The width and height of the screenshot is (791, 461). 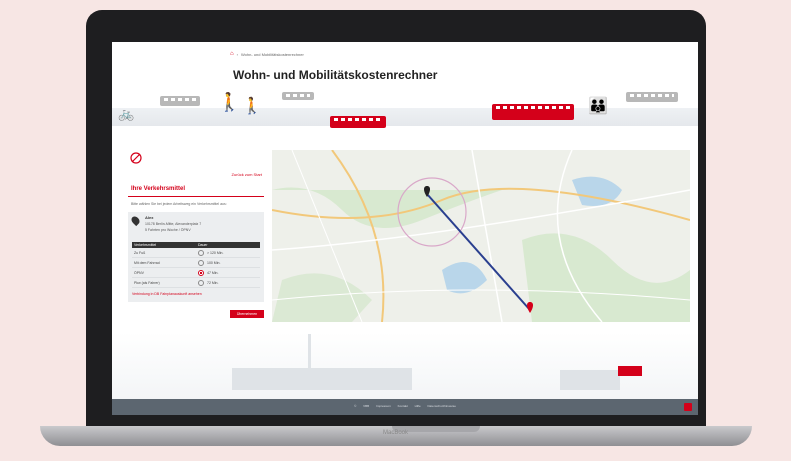 I want to click on footer-skyline, so click(x=405, y=369).